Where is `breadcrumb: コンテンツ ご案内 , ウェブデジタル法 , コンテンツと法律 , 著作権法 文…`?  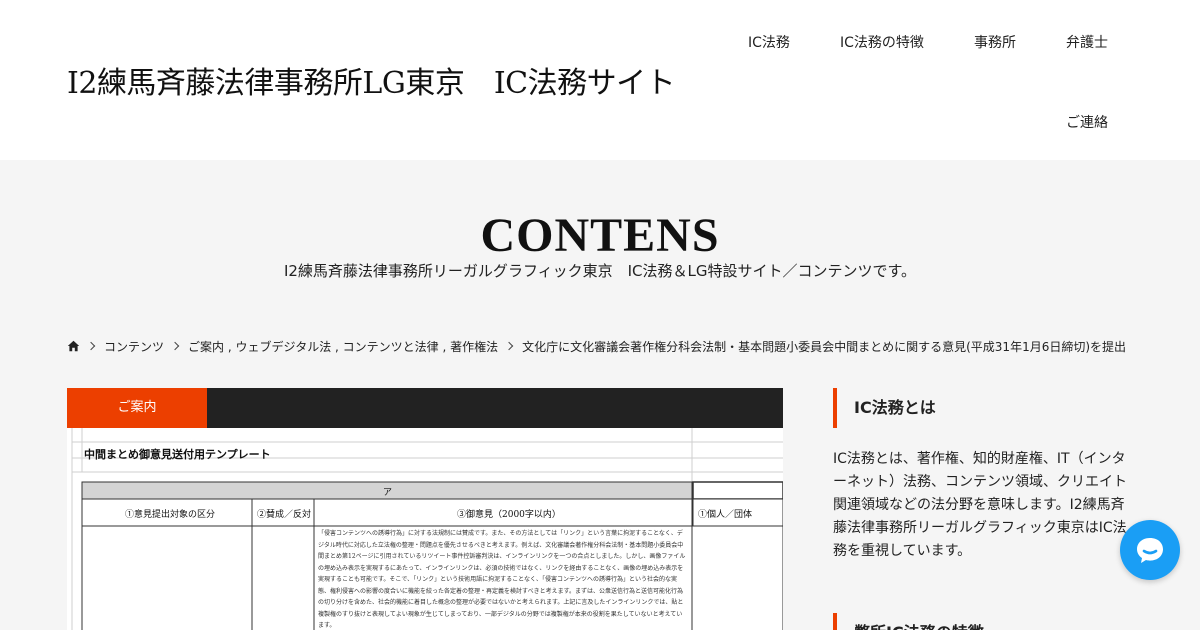
breadcrumb: コンテンツ ご案内 , ウェブデジタル法 , コンテンツと法律 , 著作権法 文… is located at coordinates (596, 346).